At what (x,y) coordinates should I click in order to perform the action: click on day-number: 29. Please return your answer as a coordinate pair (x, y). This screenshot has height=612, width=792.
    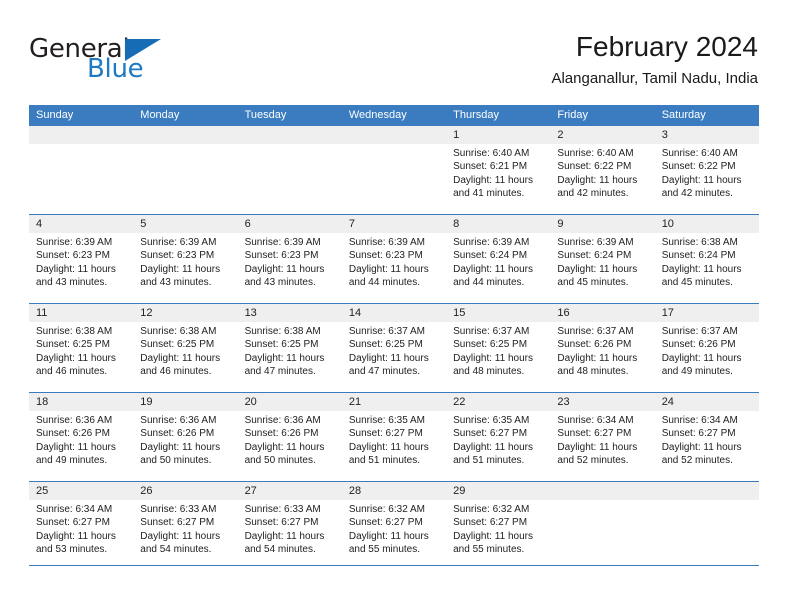
    Looking at the image, I should click on (498, 491).